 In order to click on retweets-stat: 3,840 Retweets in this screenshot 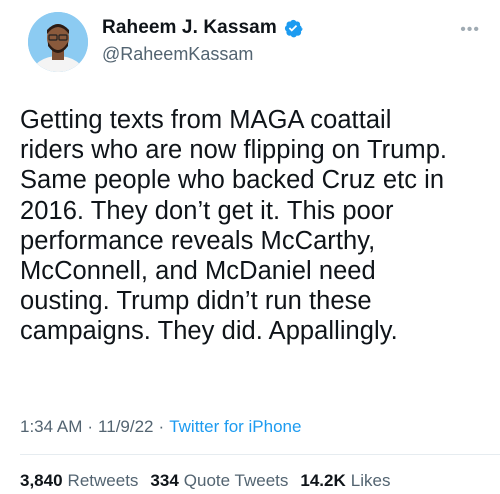, I will do `click(79, 481)`.